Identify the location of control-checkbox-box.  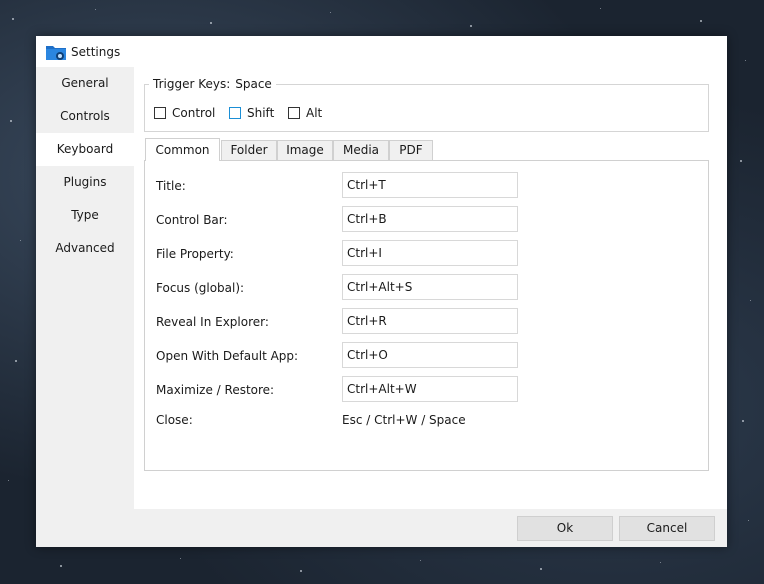
(160, 113).